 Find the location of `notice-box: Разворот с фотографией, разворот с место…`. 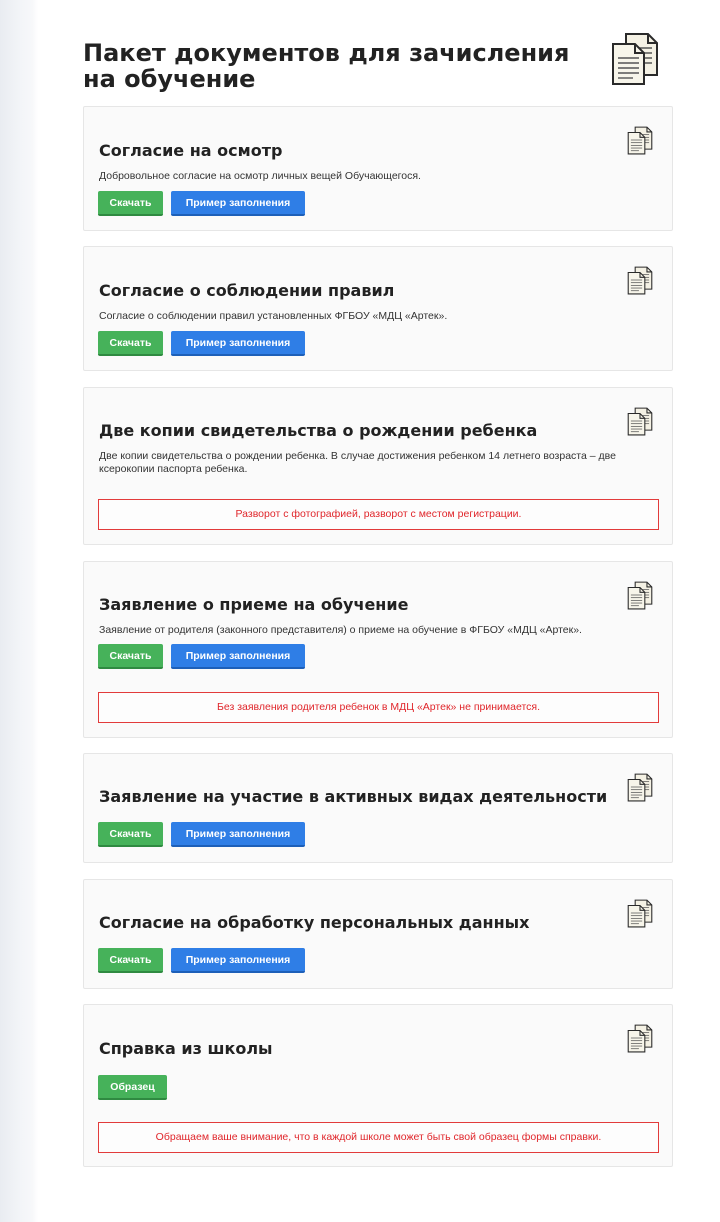

notice-box: Разворот с фотографией, разворот с место… is located at coordinates (378, 514).